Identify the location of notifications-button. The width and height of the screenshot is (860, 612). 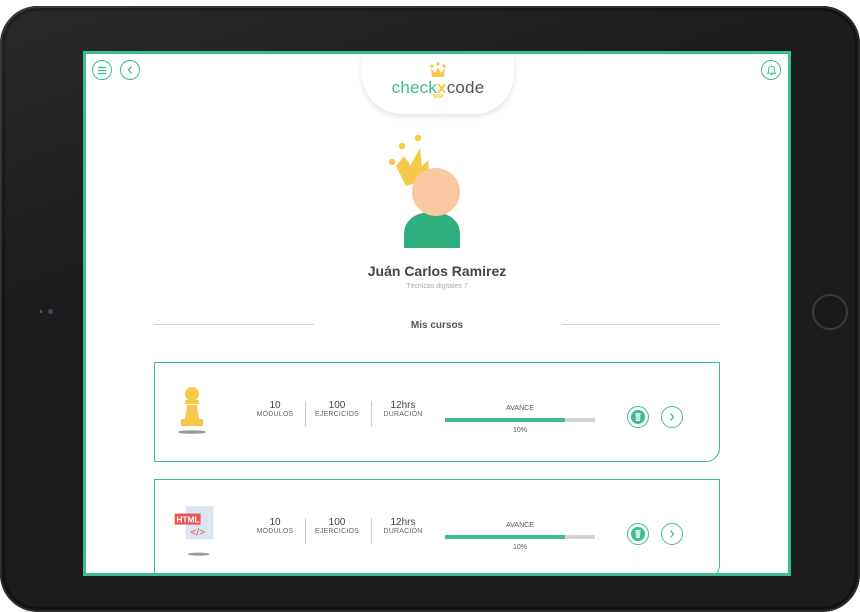
(771, 70).